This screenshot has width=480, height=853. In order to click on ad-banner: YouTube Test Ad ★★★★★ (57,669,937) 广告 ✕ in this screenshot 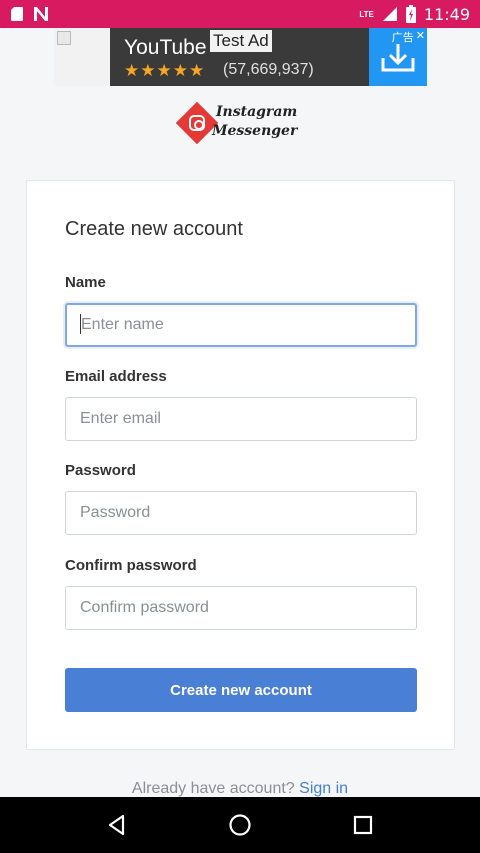, I will do `click(240, 57)`.